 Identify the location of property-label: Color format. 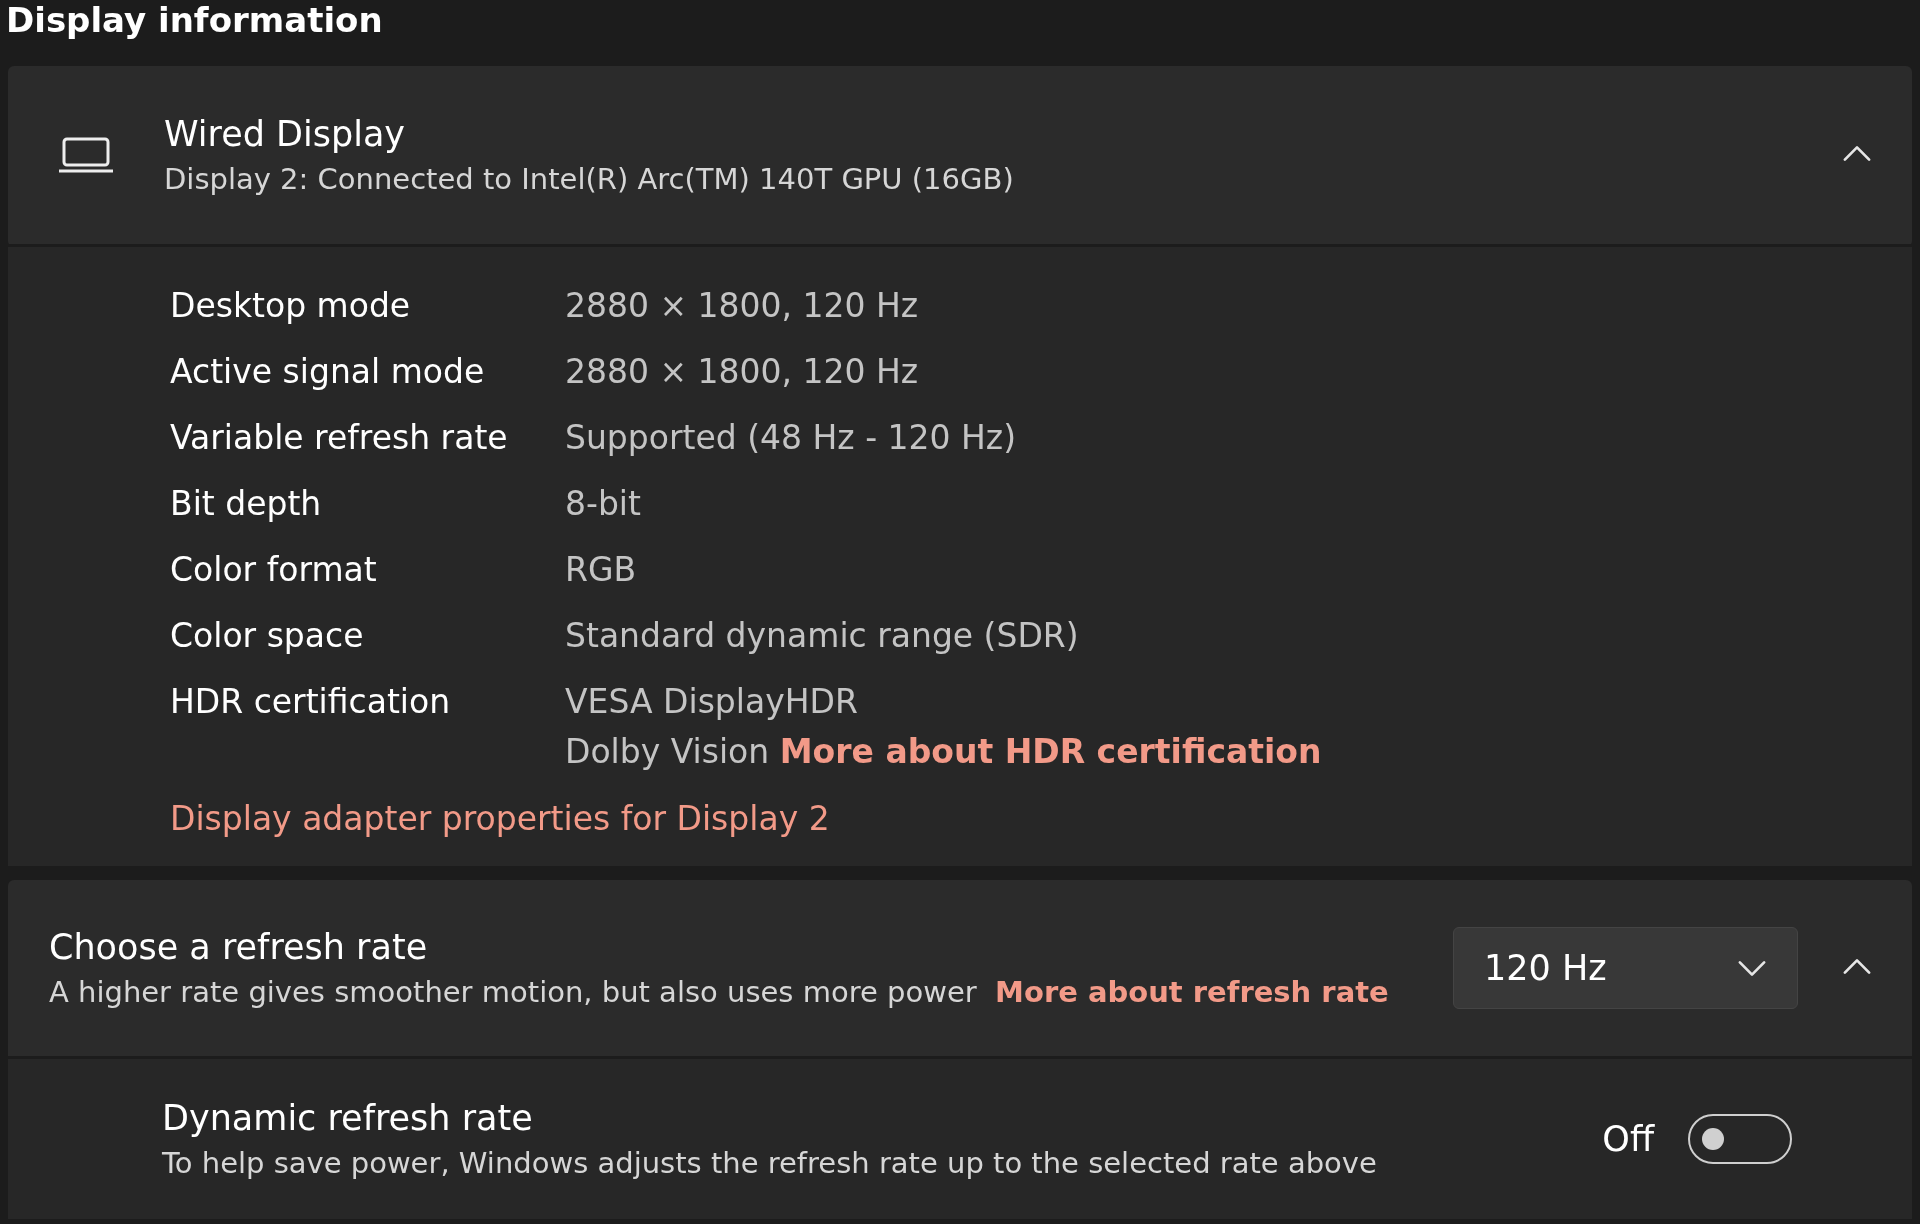
(274, 570).